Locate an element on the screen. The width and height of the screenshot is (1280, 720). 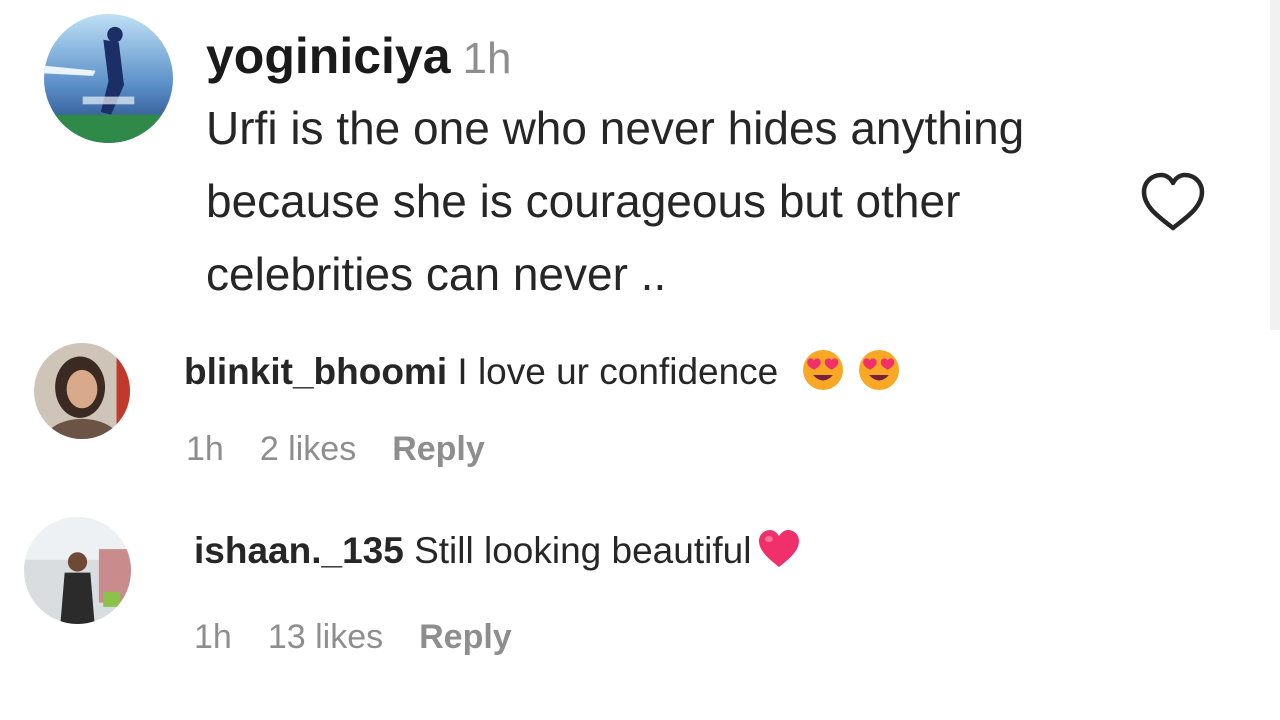
reply-line: blinkit_bhoomi I love ur confidence is located at coordinates (542, 372).